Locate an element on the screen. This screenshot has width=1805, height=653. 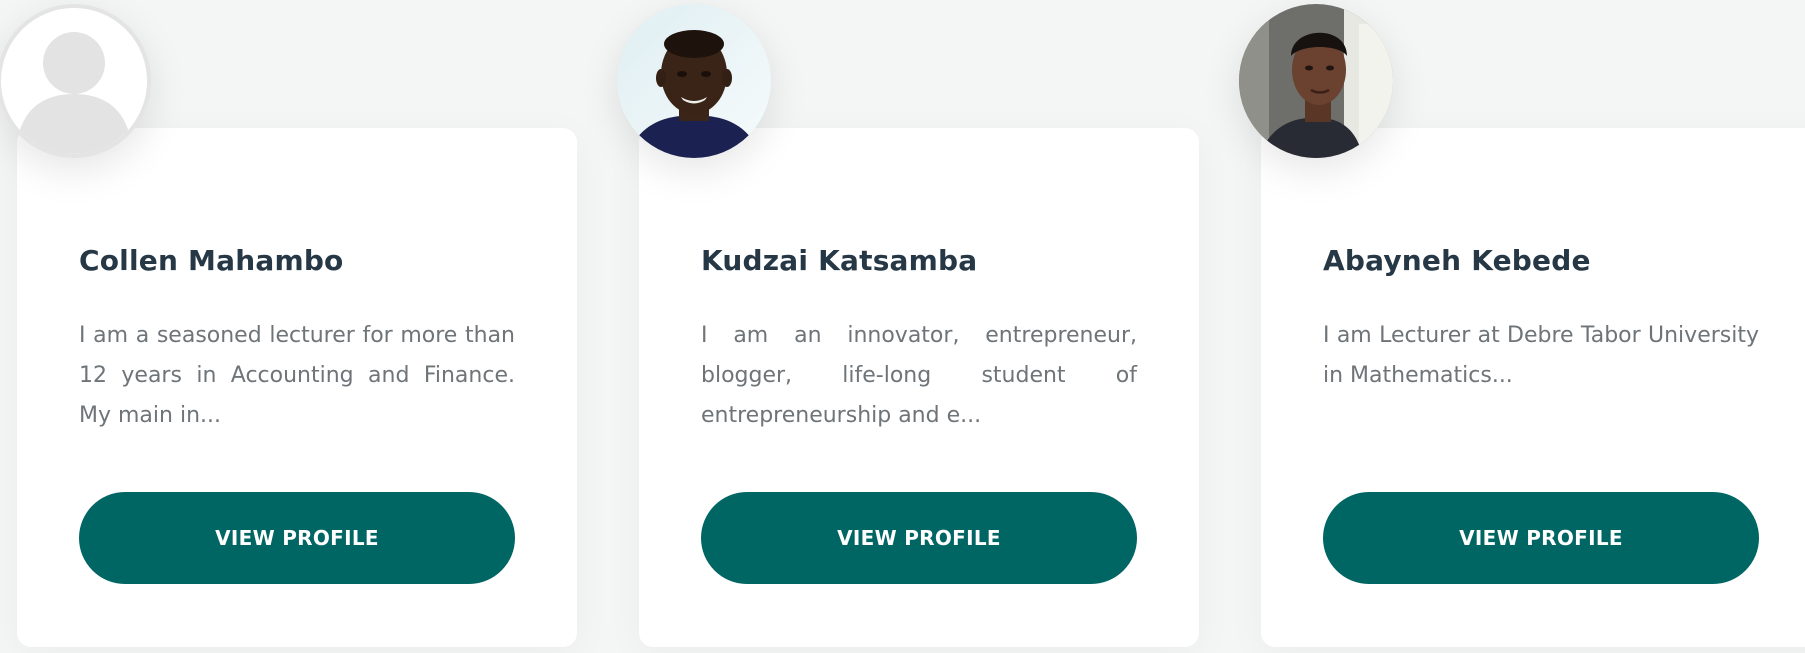
profile-name: Abayneh Kebede is located at coordinates (1457, 260).